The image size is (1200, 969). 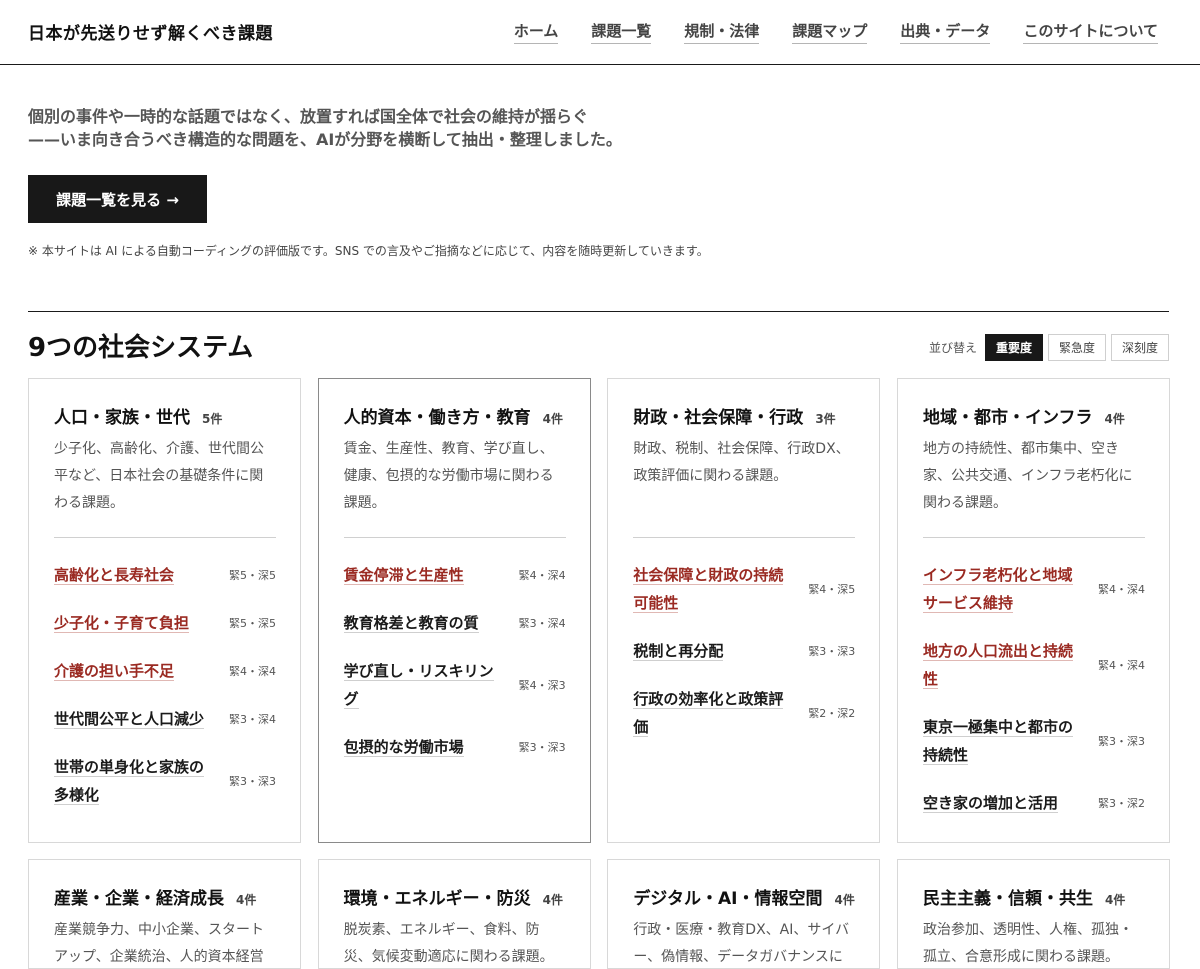 What do you see at coordinates (129, 781) in the screenshot?
I see `issue-title: 世帯の単身化と家族の多様化` at bounding box center [129, 781].